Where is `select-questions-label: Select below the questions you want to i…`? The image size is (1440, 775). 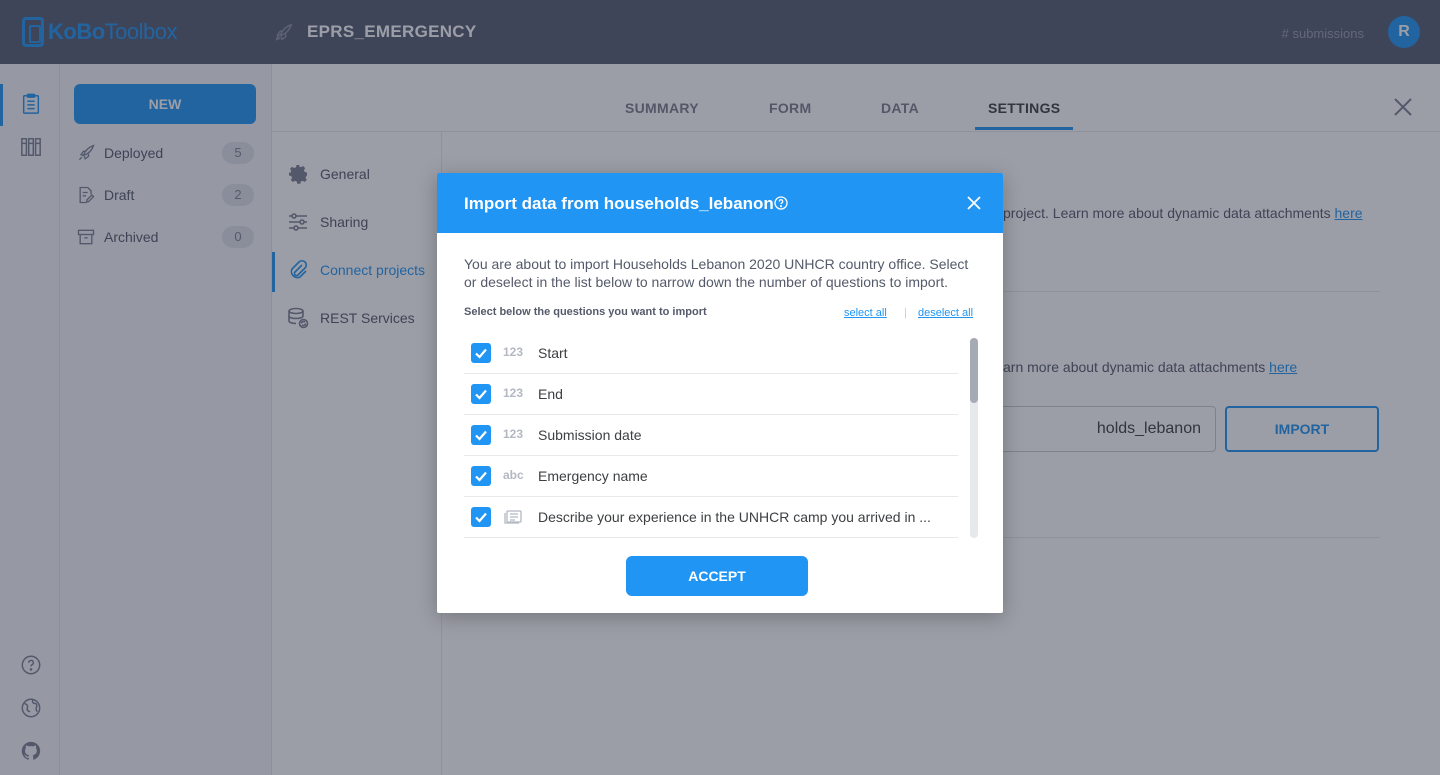
select-questions-label: Select below the questions you want to i… is located at coordinates (585, 312).